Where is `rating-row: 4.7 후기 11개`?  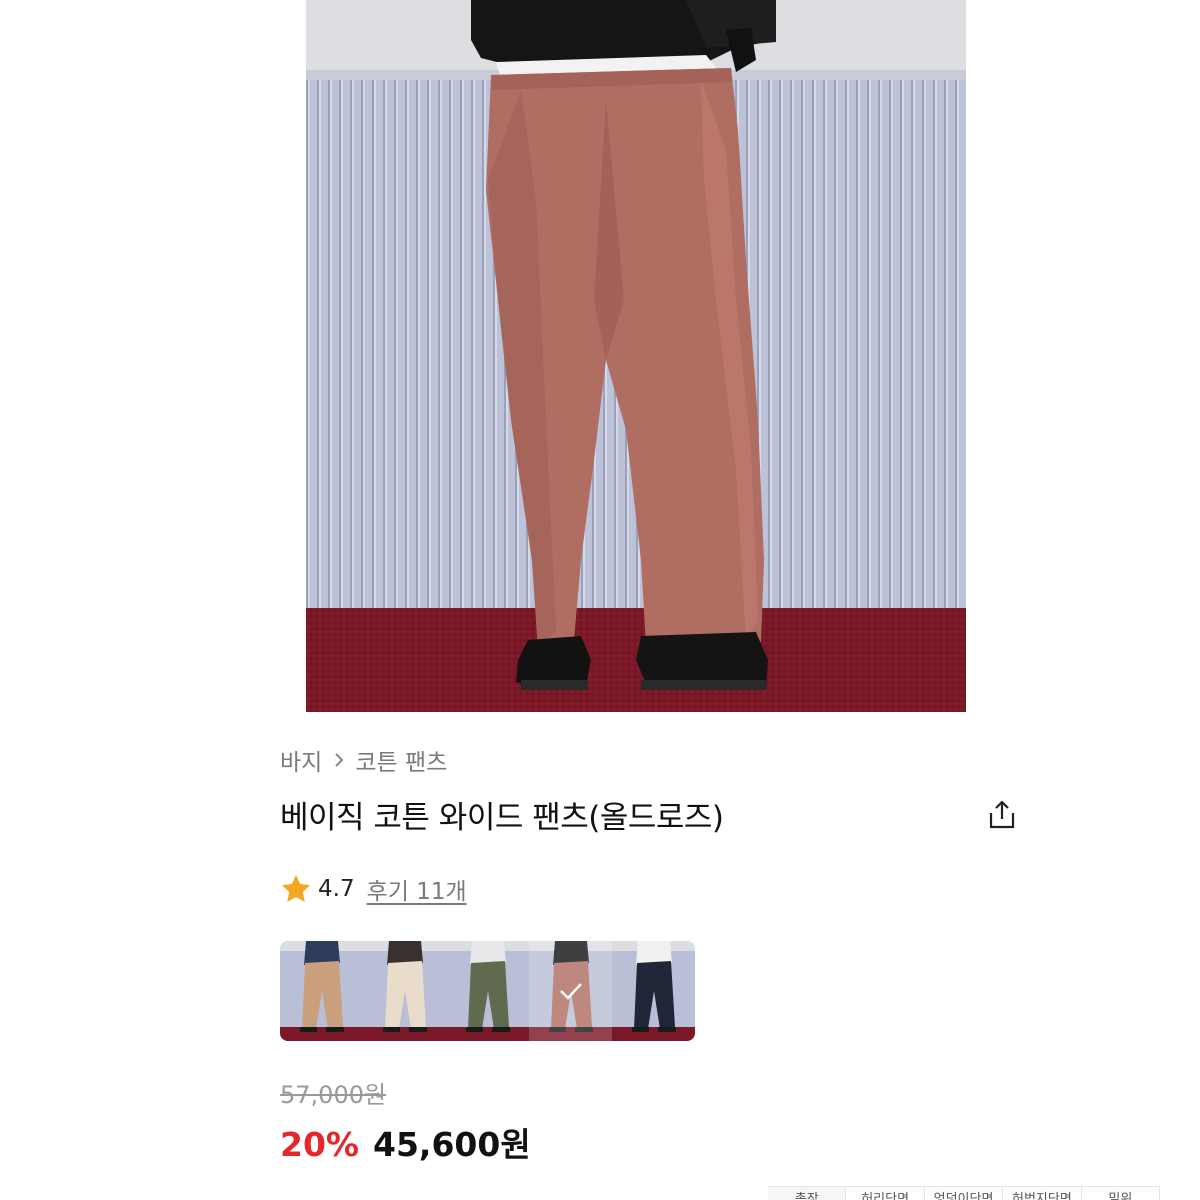 rating-row: 4.7 후기 11개 is located at coordinates (373, 889).